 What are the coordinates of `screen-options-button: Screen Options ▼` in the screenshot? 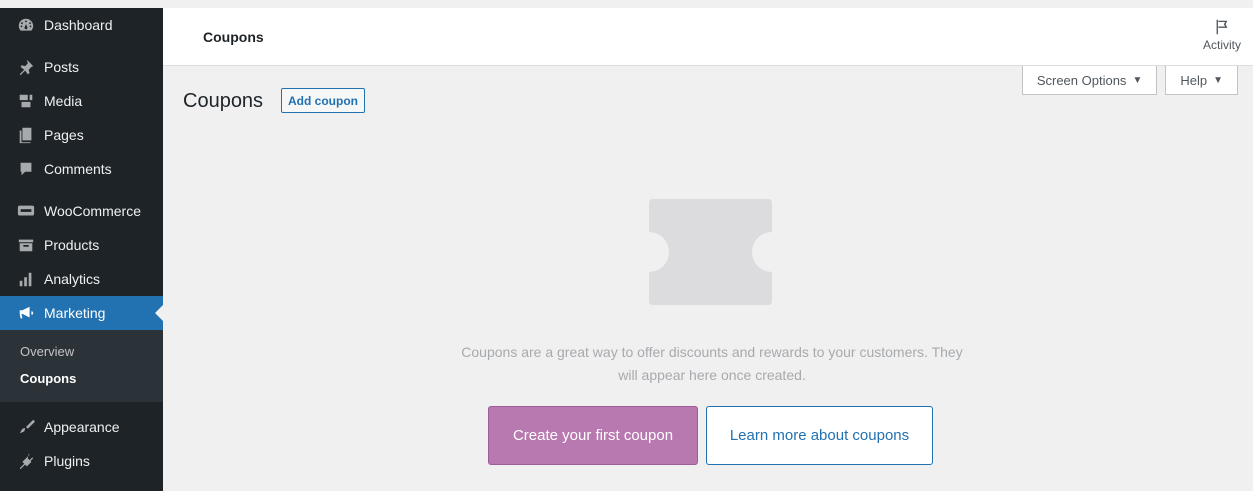 It's located at (1089, 80).